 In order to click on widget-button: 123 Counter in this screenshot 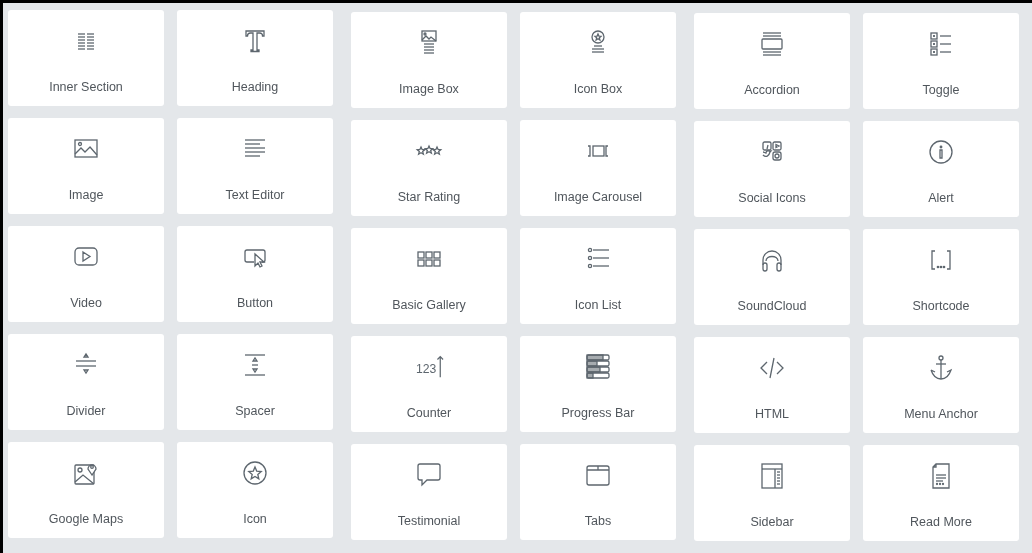, I will do `click(429, 384)`.